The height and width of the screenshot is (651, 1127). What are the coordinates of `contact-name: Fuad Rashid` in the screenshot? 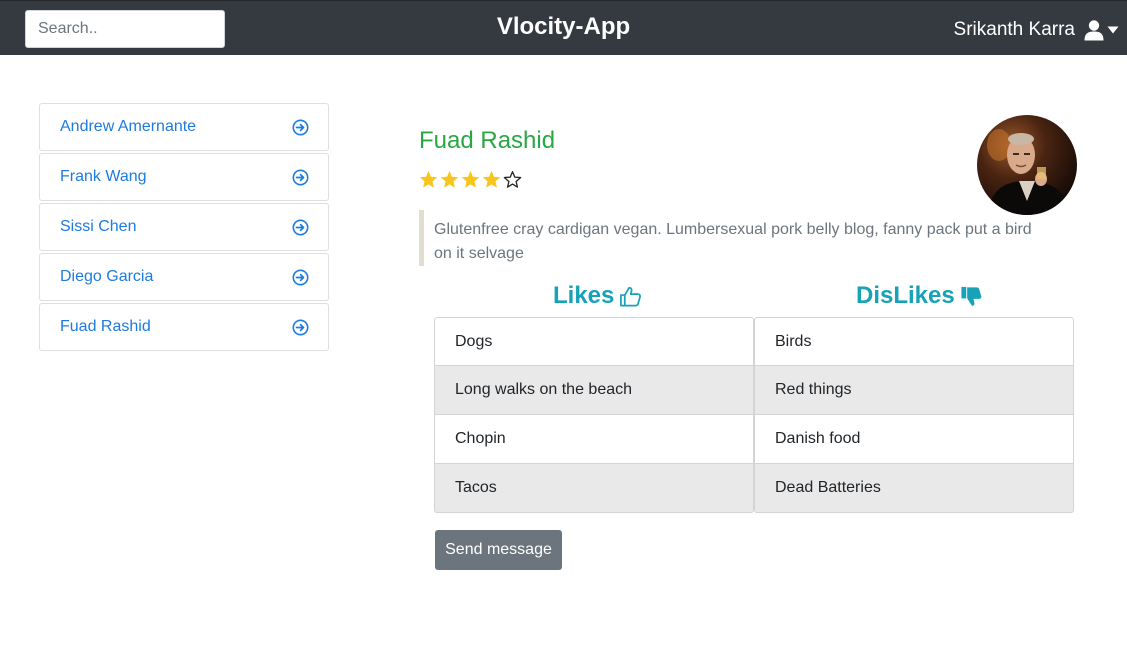 It's located at (105, 326).